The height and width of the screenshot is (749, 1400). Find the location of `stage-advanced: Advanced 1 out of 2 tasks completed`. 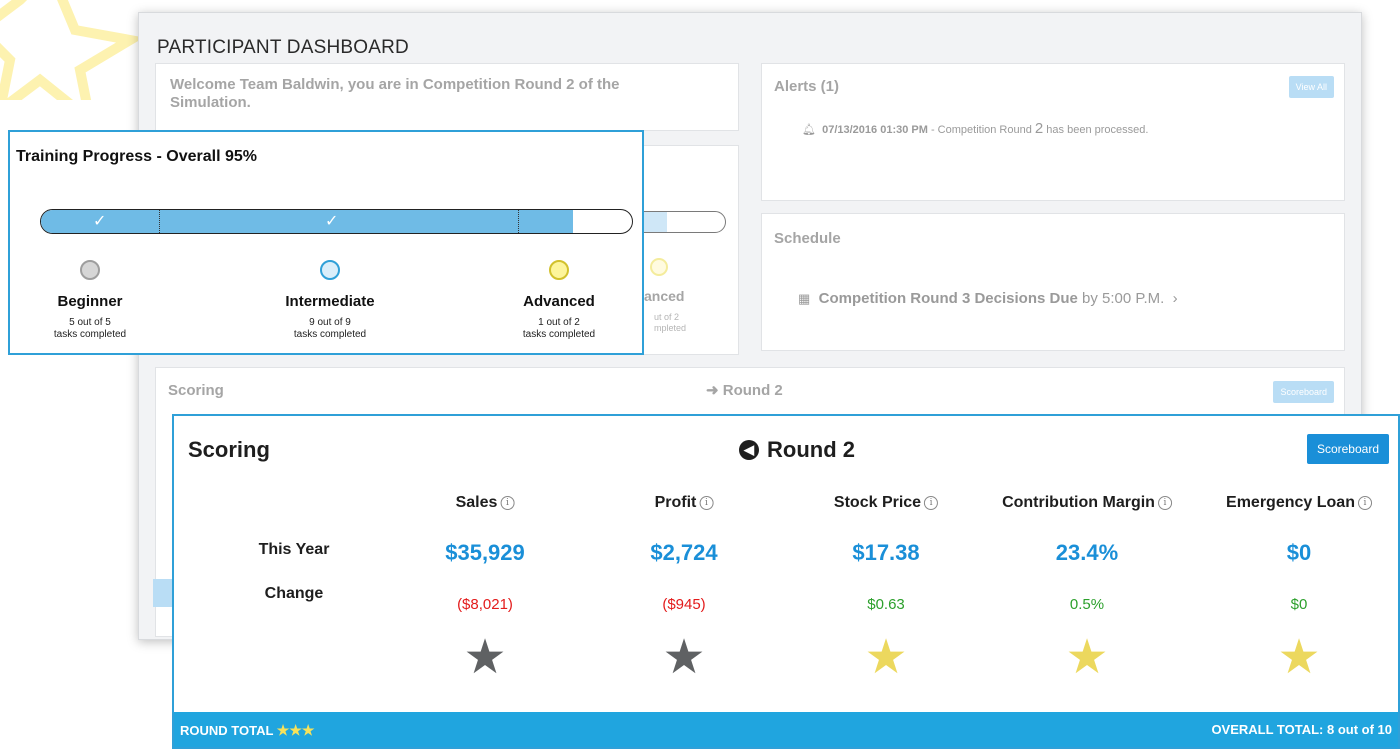

stage-advanced: Advanced 1 out of 2 tasks completed is located at coordinates (559, 300).